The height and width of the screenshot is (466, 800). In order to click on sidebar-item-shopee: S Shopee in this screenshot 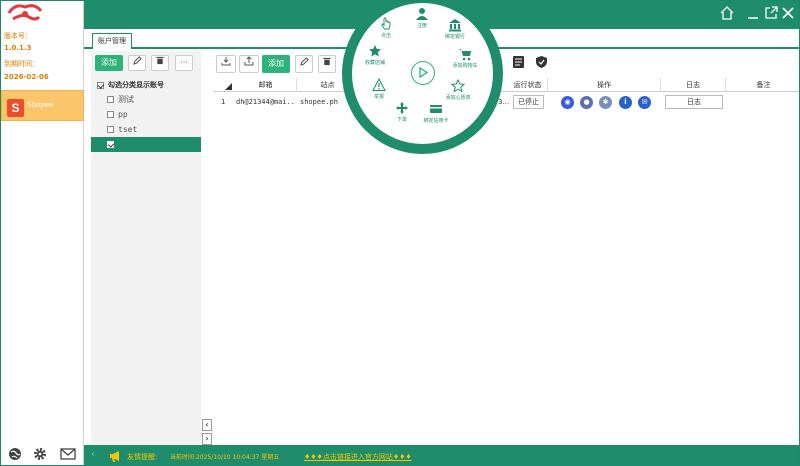, I will do `click(42, 105)`.